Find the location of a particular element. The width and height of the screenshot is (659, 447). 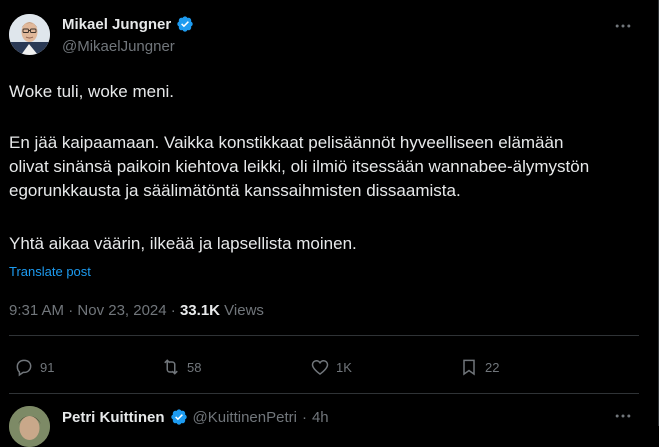

repost-icon is located at coordinates (171, 367).